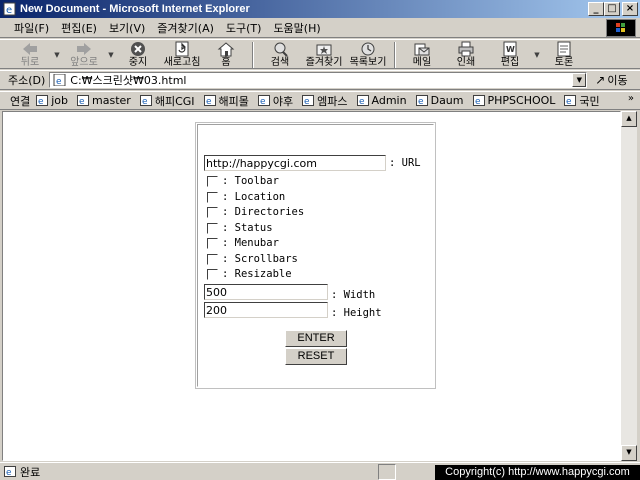  I want to click on address-input: e C:₩스크린샷₩03.html ▼, so click(318, 80).